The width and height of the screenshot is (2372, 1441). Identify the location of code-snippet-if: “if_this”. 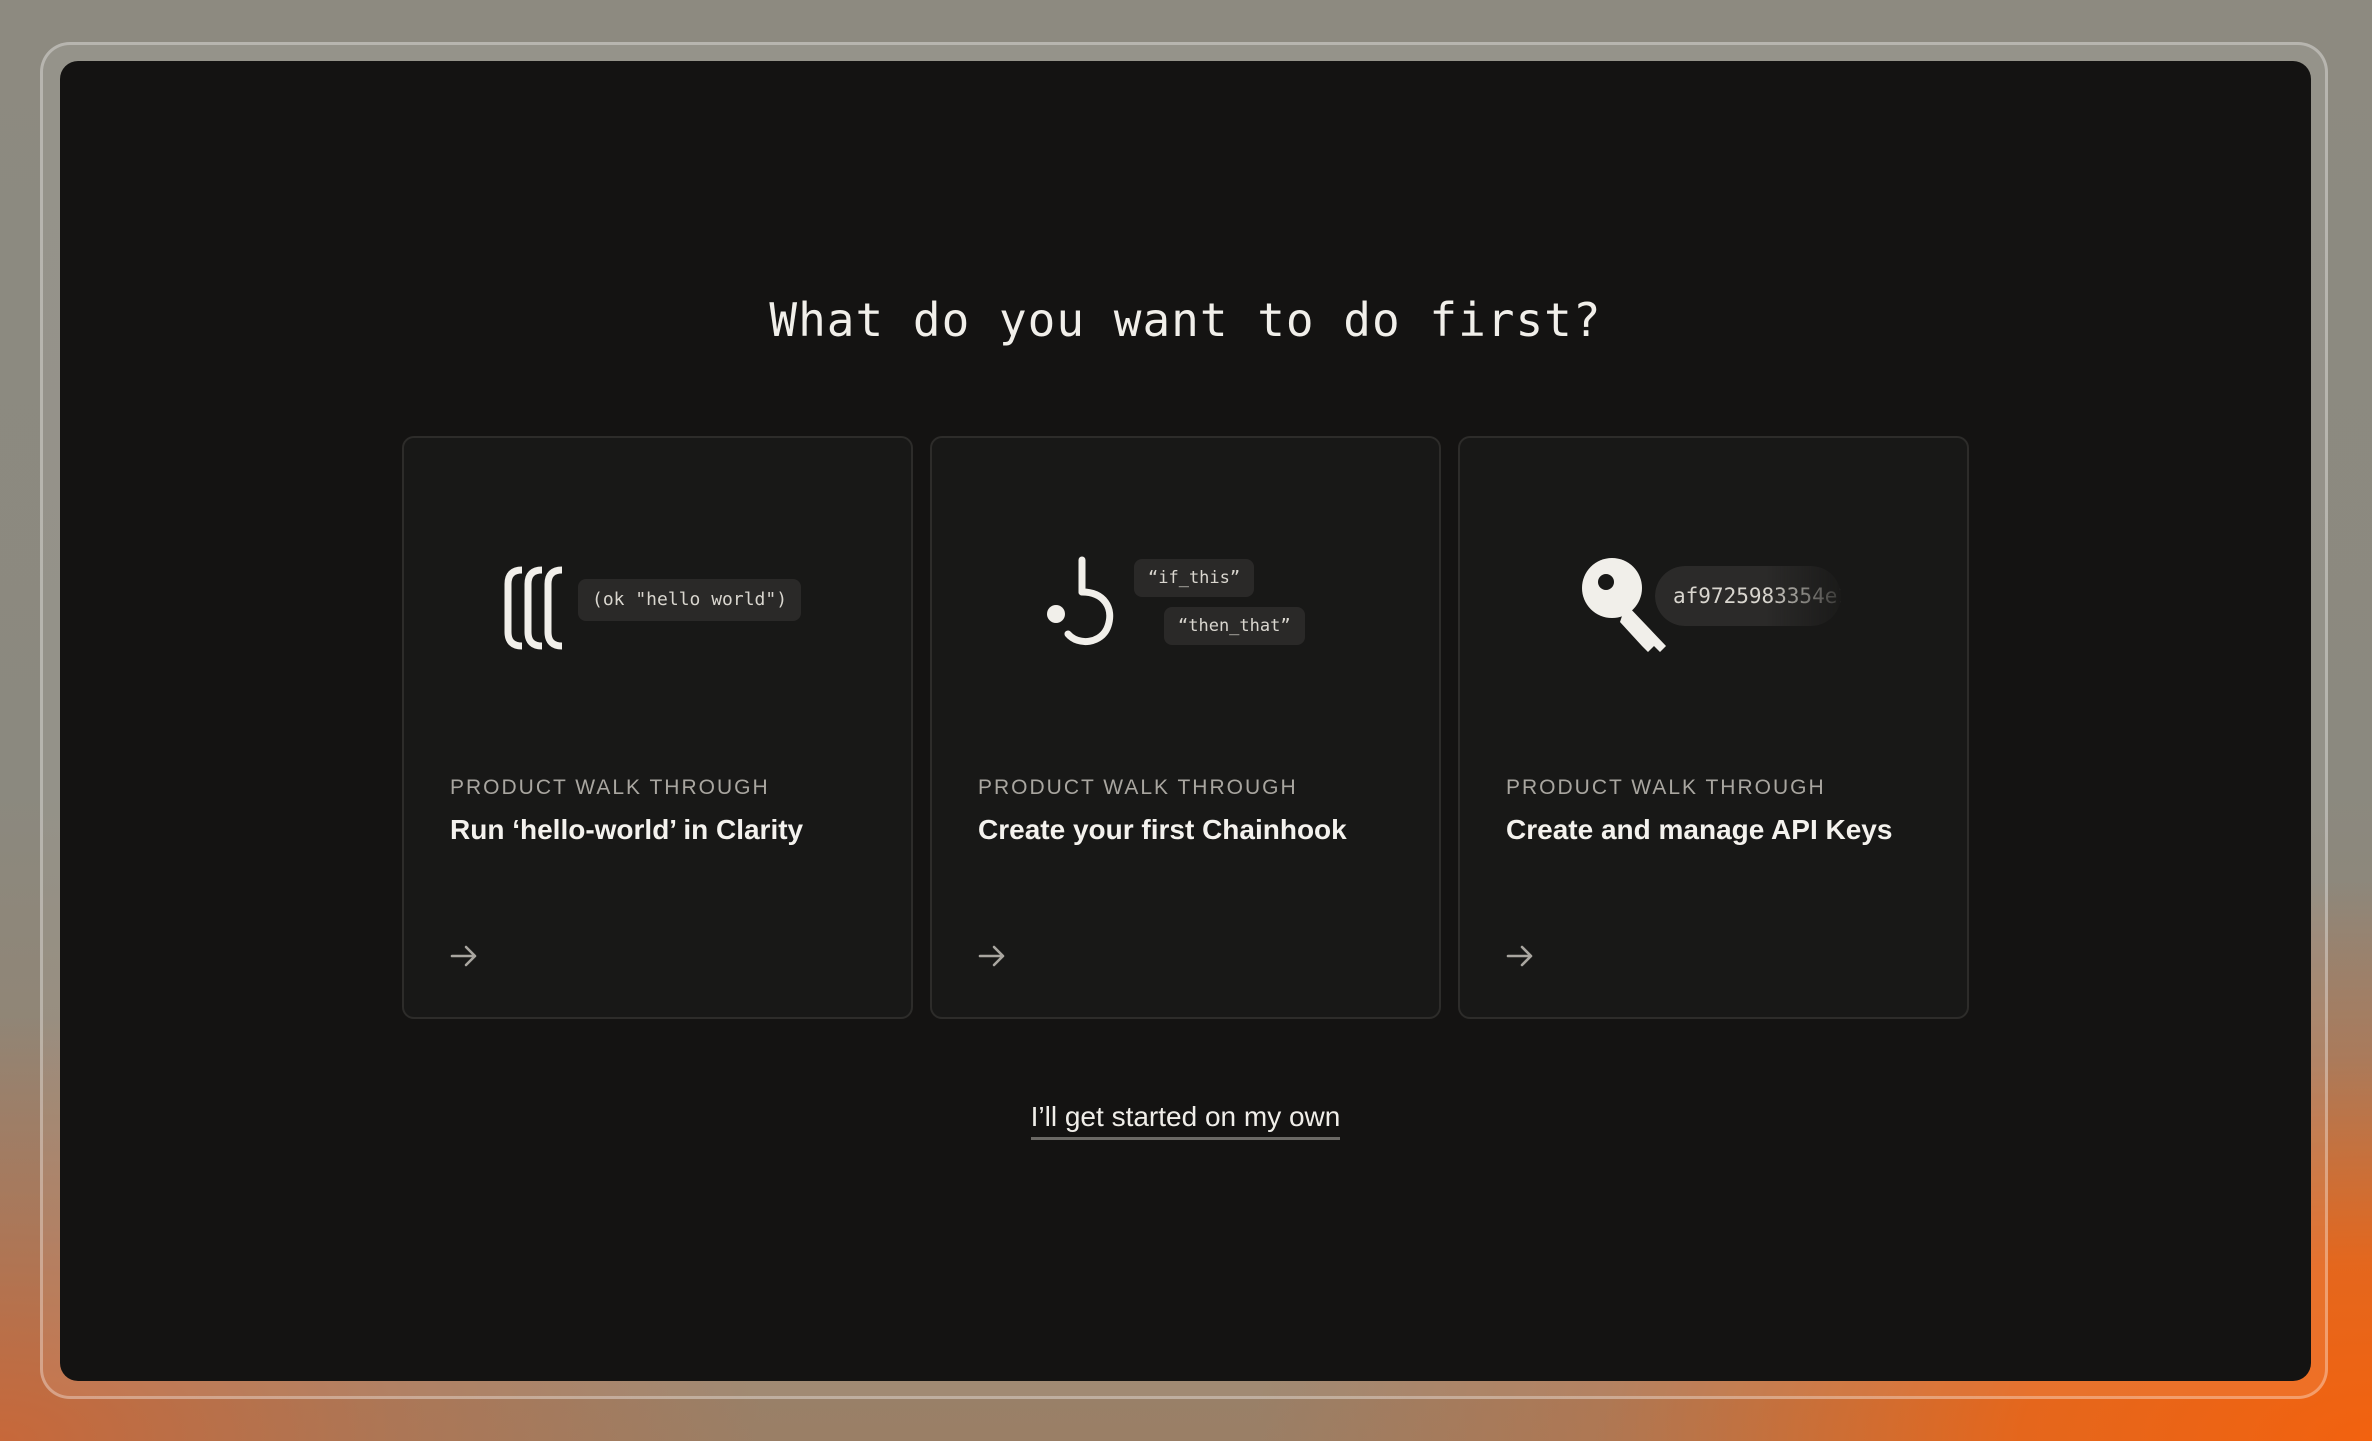
(1194, 578).